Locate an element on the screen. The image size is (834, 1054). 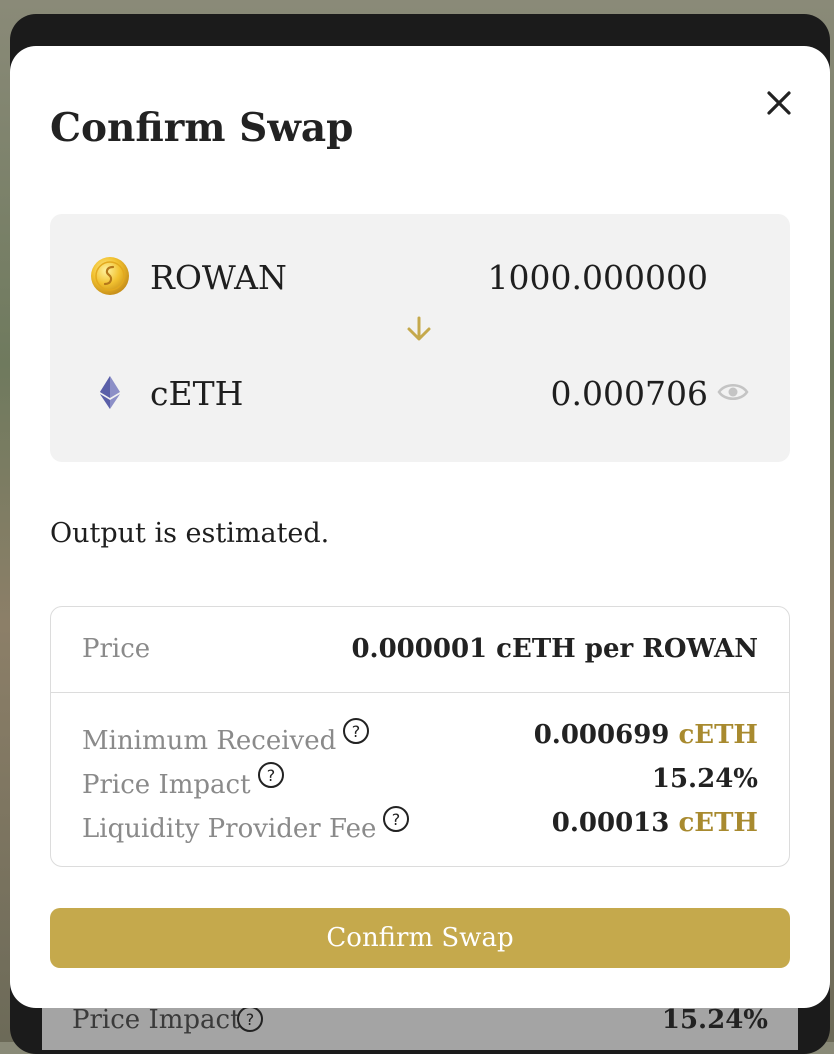
minimum-received-label: Minimum Received is located at coordinates (209, 741).